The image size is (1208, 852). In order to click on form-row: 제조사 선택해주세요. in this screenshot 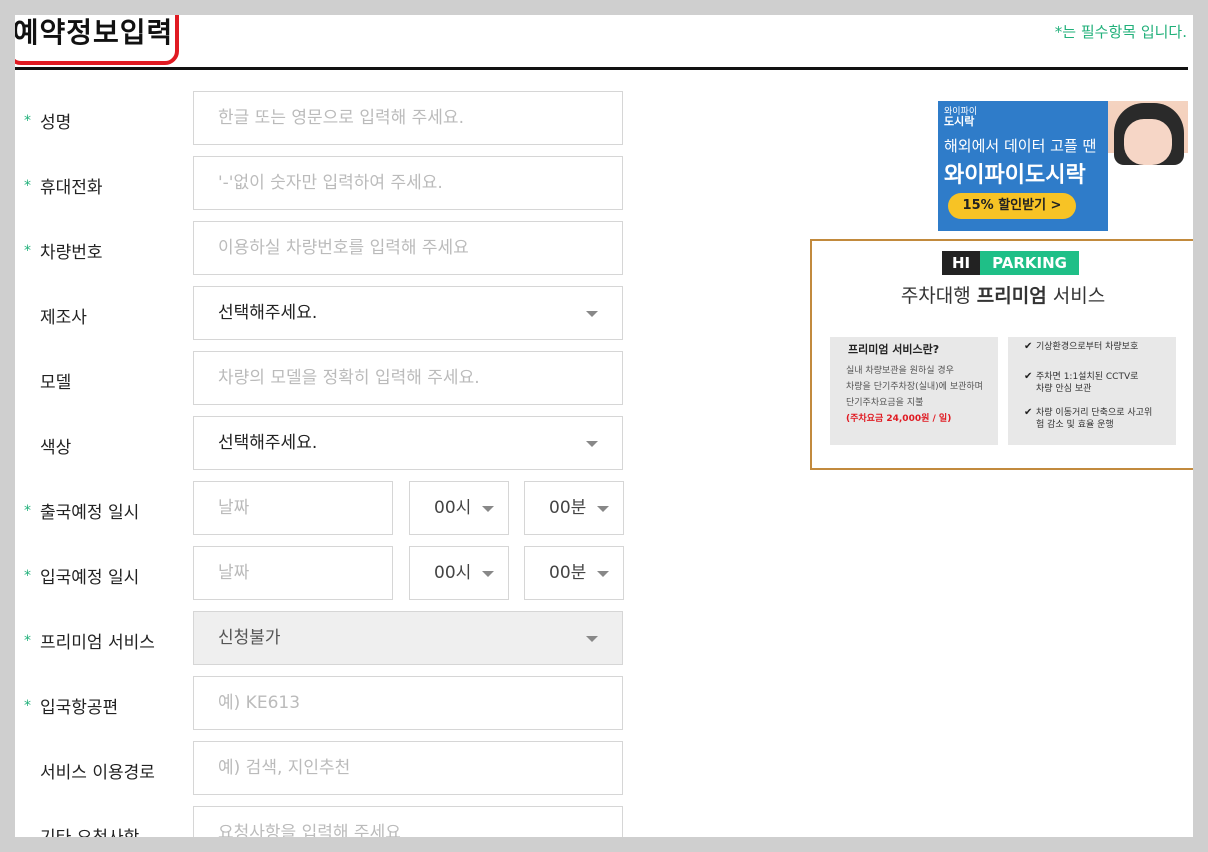, I will do `click(325, 313)`.